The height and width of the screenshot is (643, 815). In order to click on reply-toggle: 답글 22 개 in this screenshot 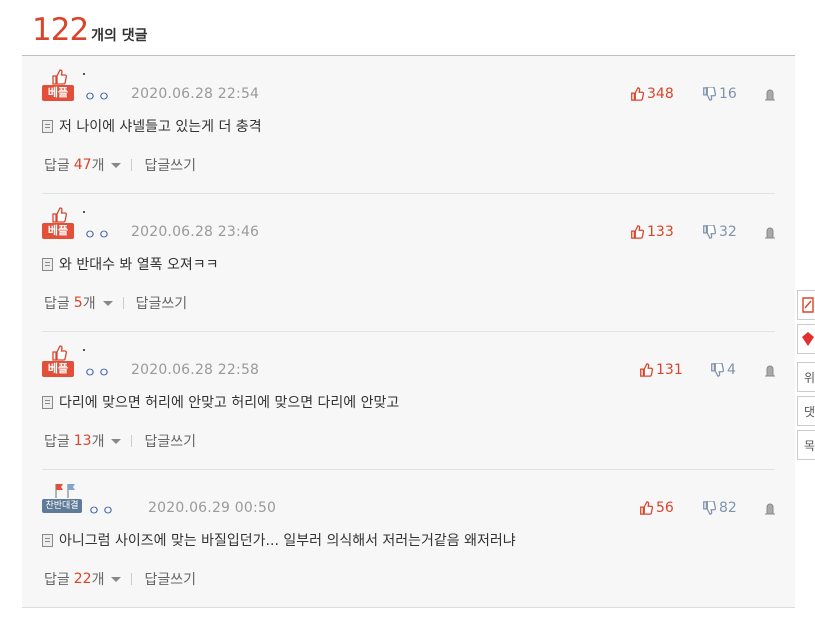, I will do `click(83, 579)`.